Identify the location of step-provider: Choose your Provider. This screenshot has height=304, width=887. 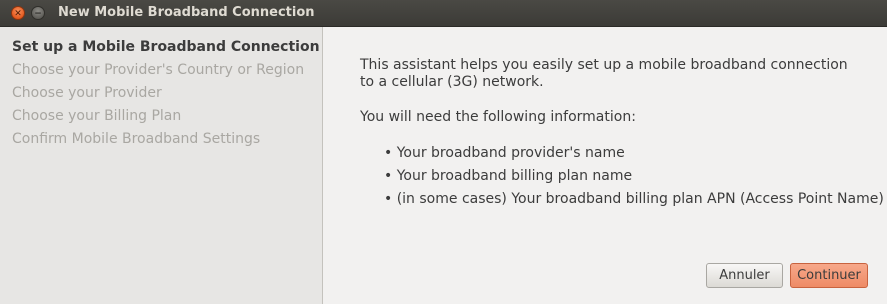
(87, 93).